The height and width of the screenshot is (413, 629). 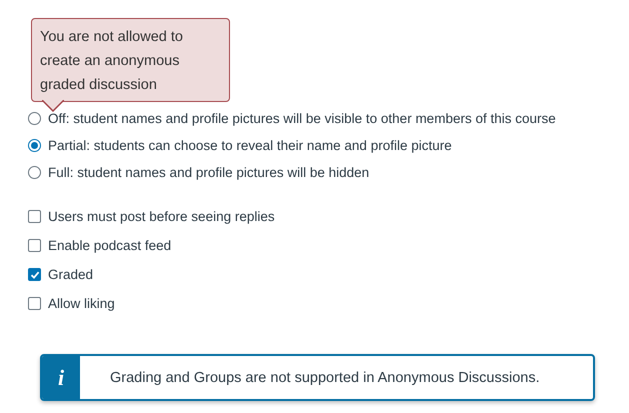 What do you see at coordinates (53, 106) in the screenshot?
I see `tooltip-arrow` at bounding box center [53, 106].